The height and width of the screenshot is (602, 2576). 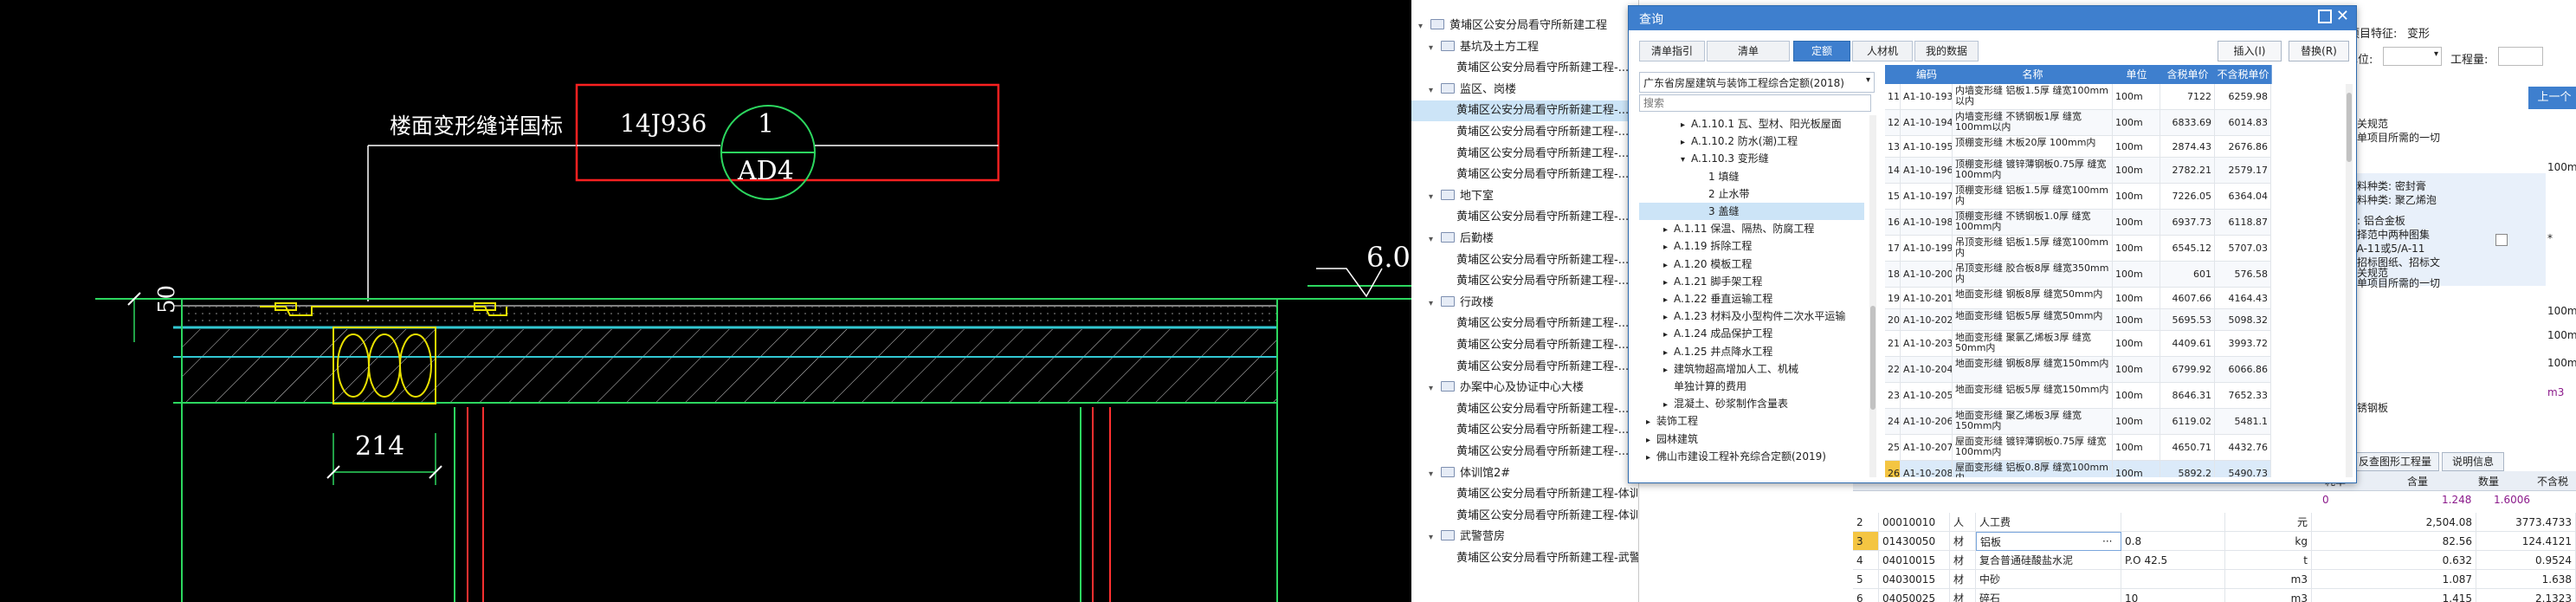 I want to click on chapter-tree-item: 2 止水带, so click(x=1751, y=194).